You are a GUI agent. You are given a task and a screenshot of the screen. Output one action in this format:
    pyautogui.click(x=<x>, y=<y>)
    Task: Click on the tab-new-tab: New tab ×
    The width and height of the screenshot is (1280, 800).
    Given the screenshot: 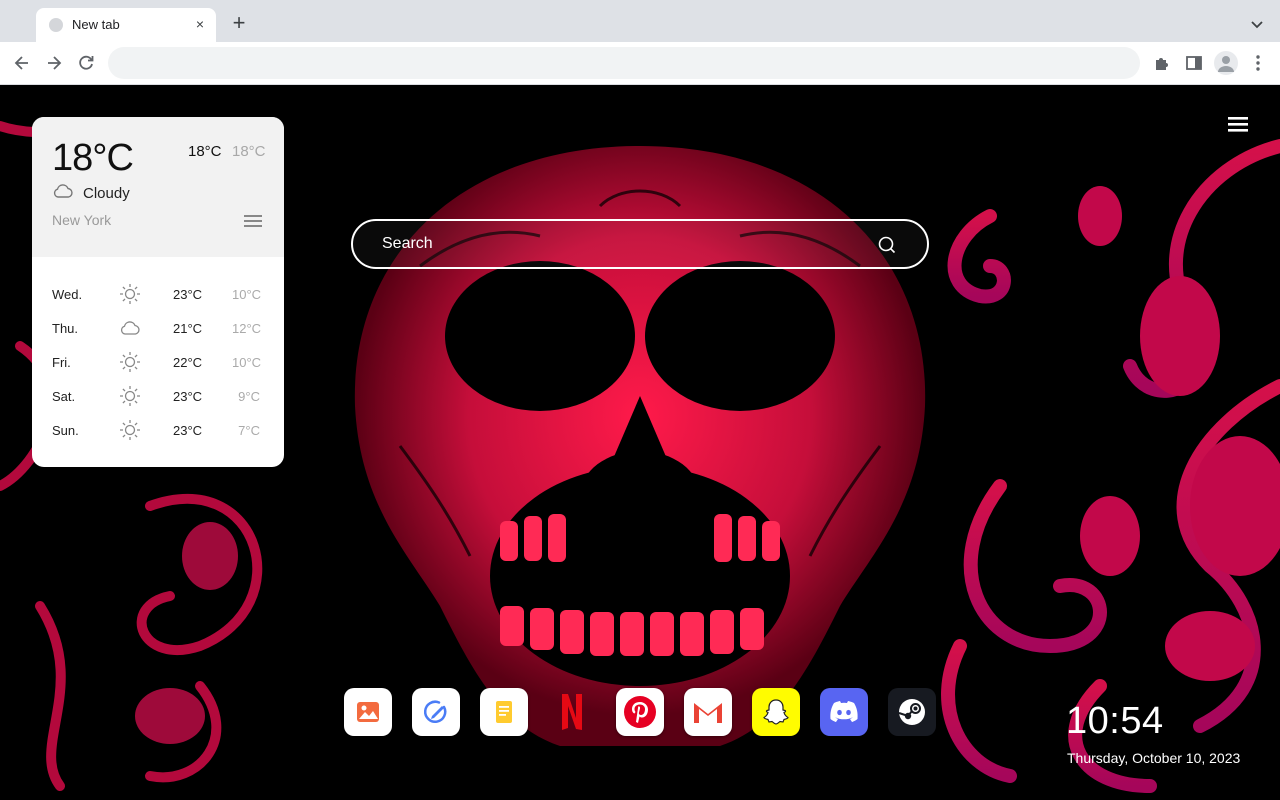 What is the action you would take?
    pyautogui.click(x=126, y=25)
    